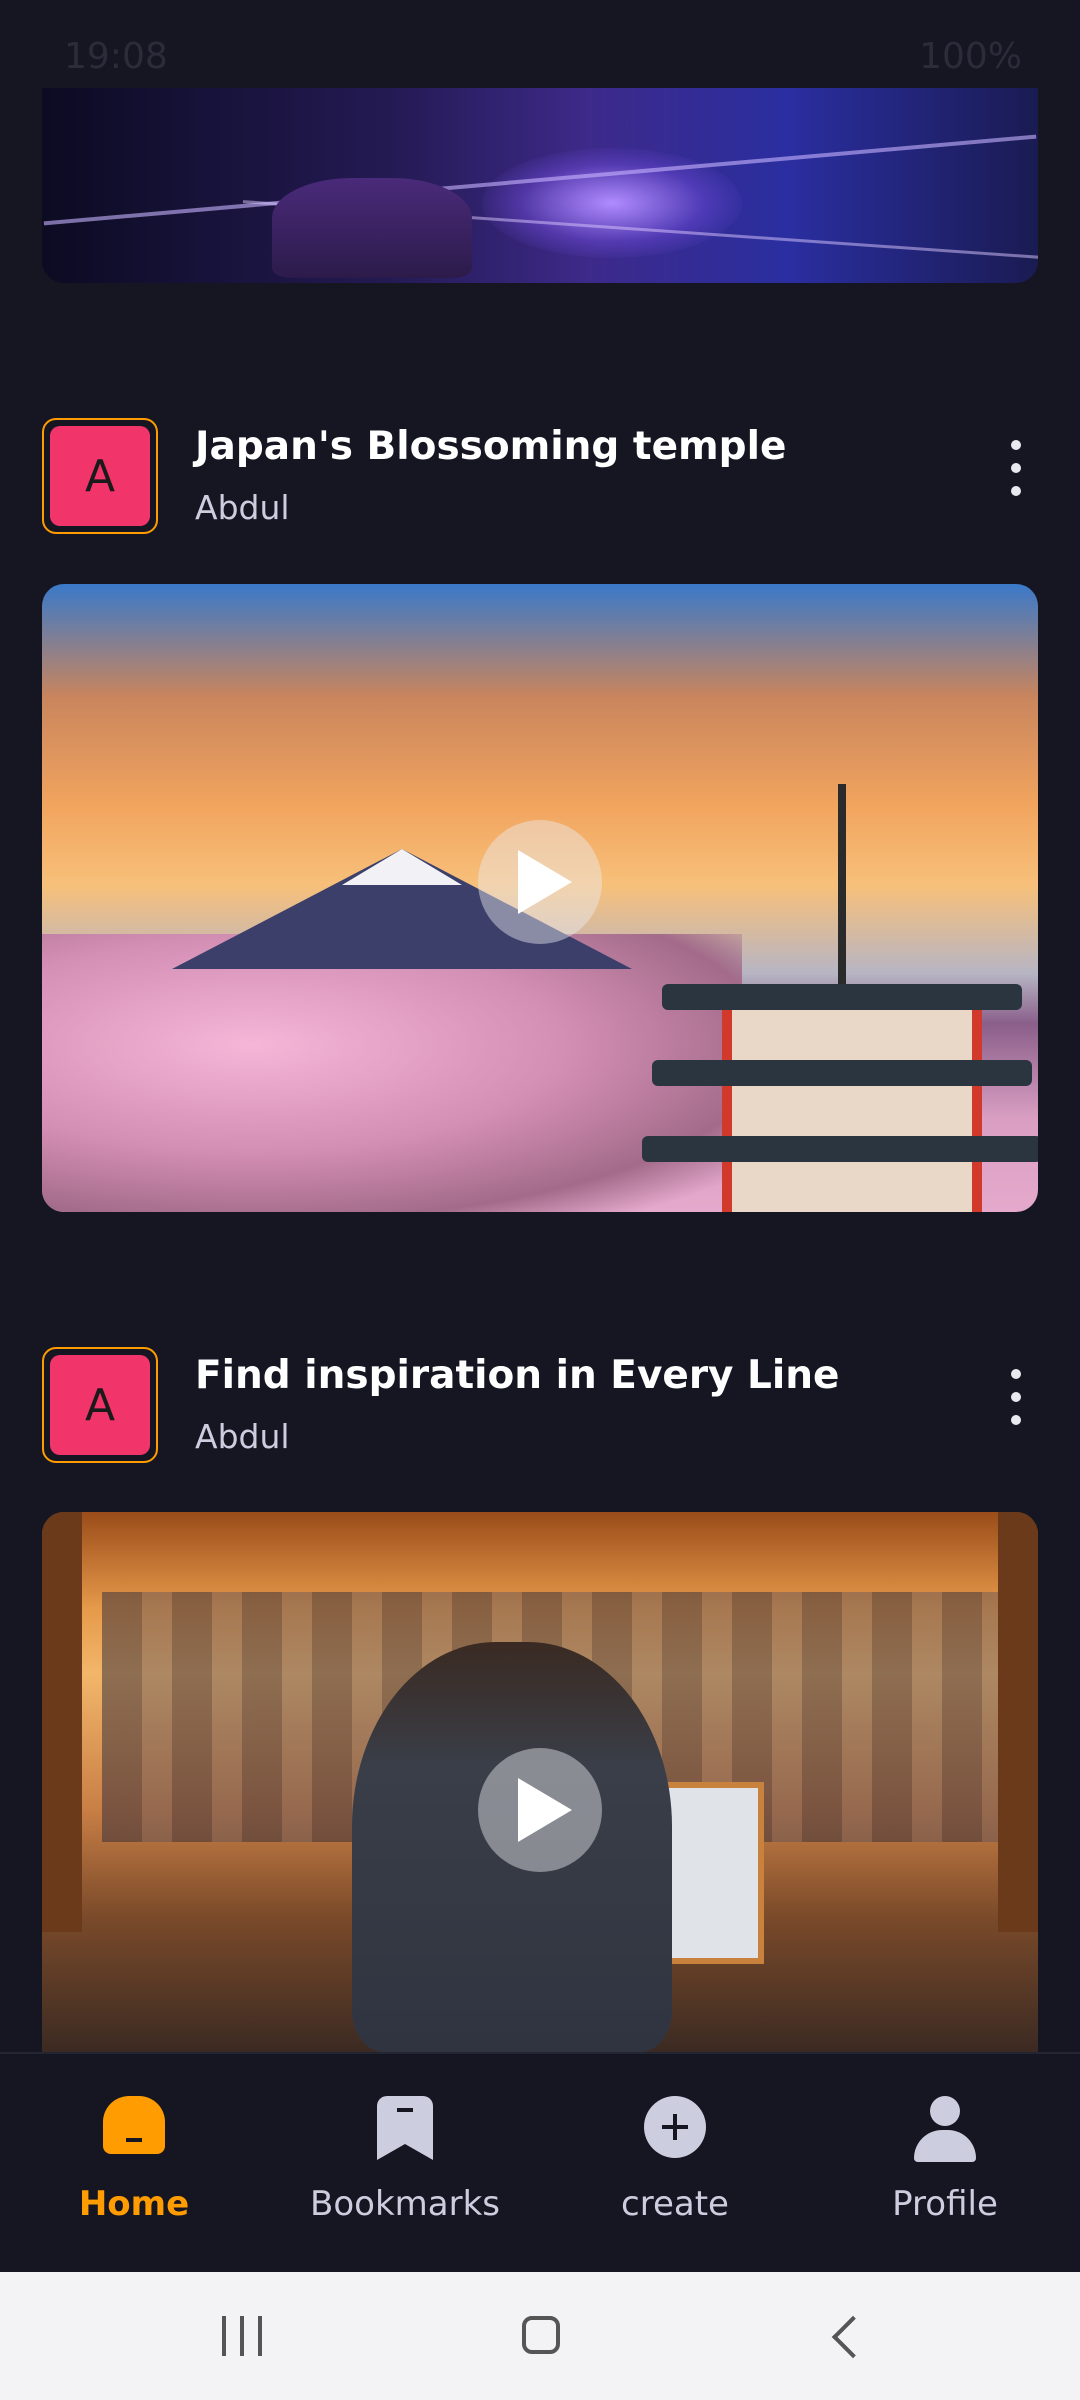 Image resolution: width=1080 pixels, height=2400 pixels. I want to click on status-battery: 100%, so click(970, 56).